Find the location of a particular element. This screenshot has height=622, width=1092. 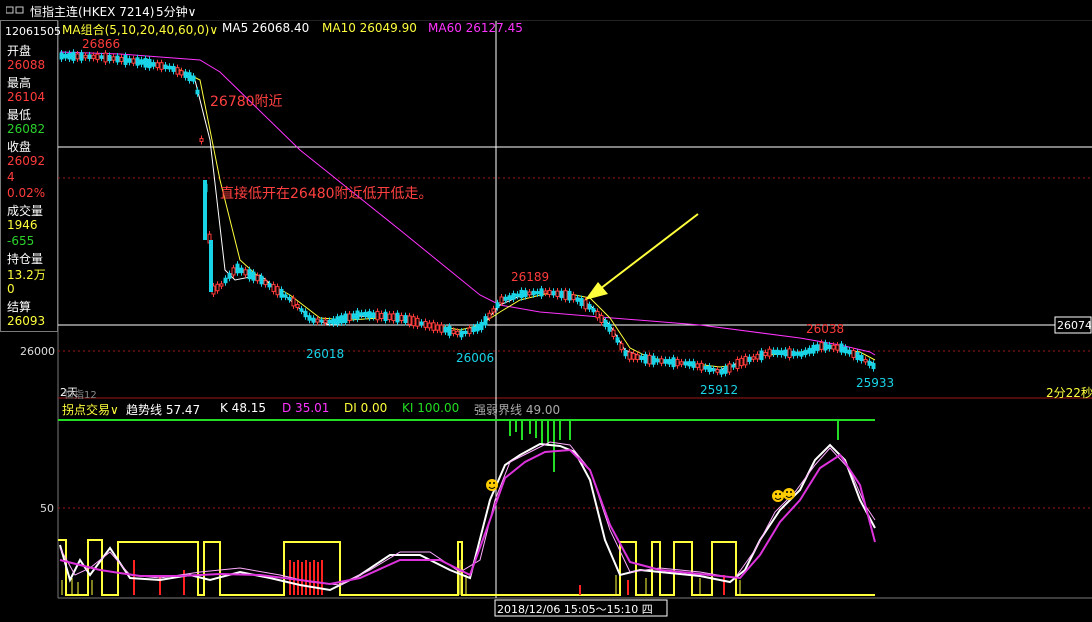

low-price-label-3: 25912 is located at coordinates (719, 390).